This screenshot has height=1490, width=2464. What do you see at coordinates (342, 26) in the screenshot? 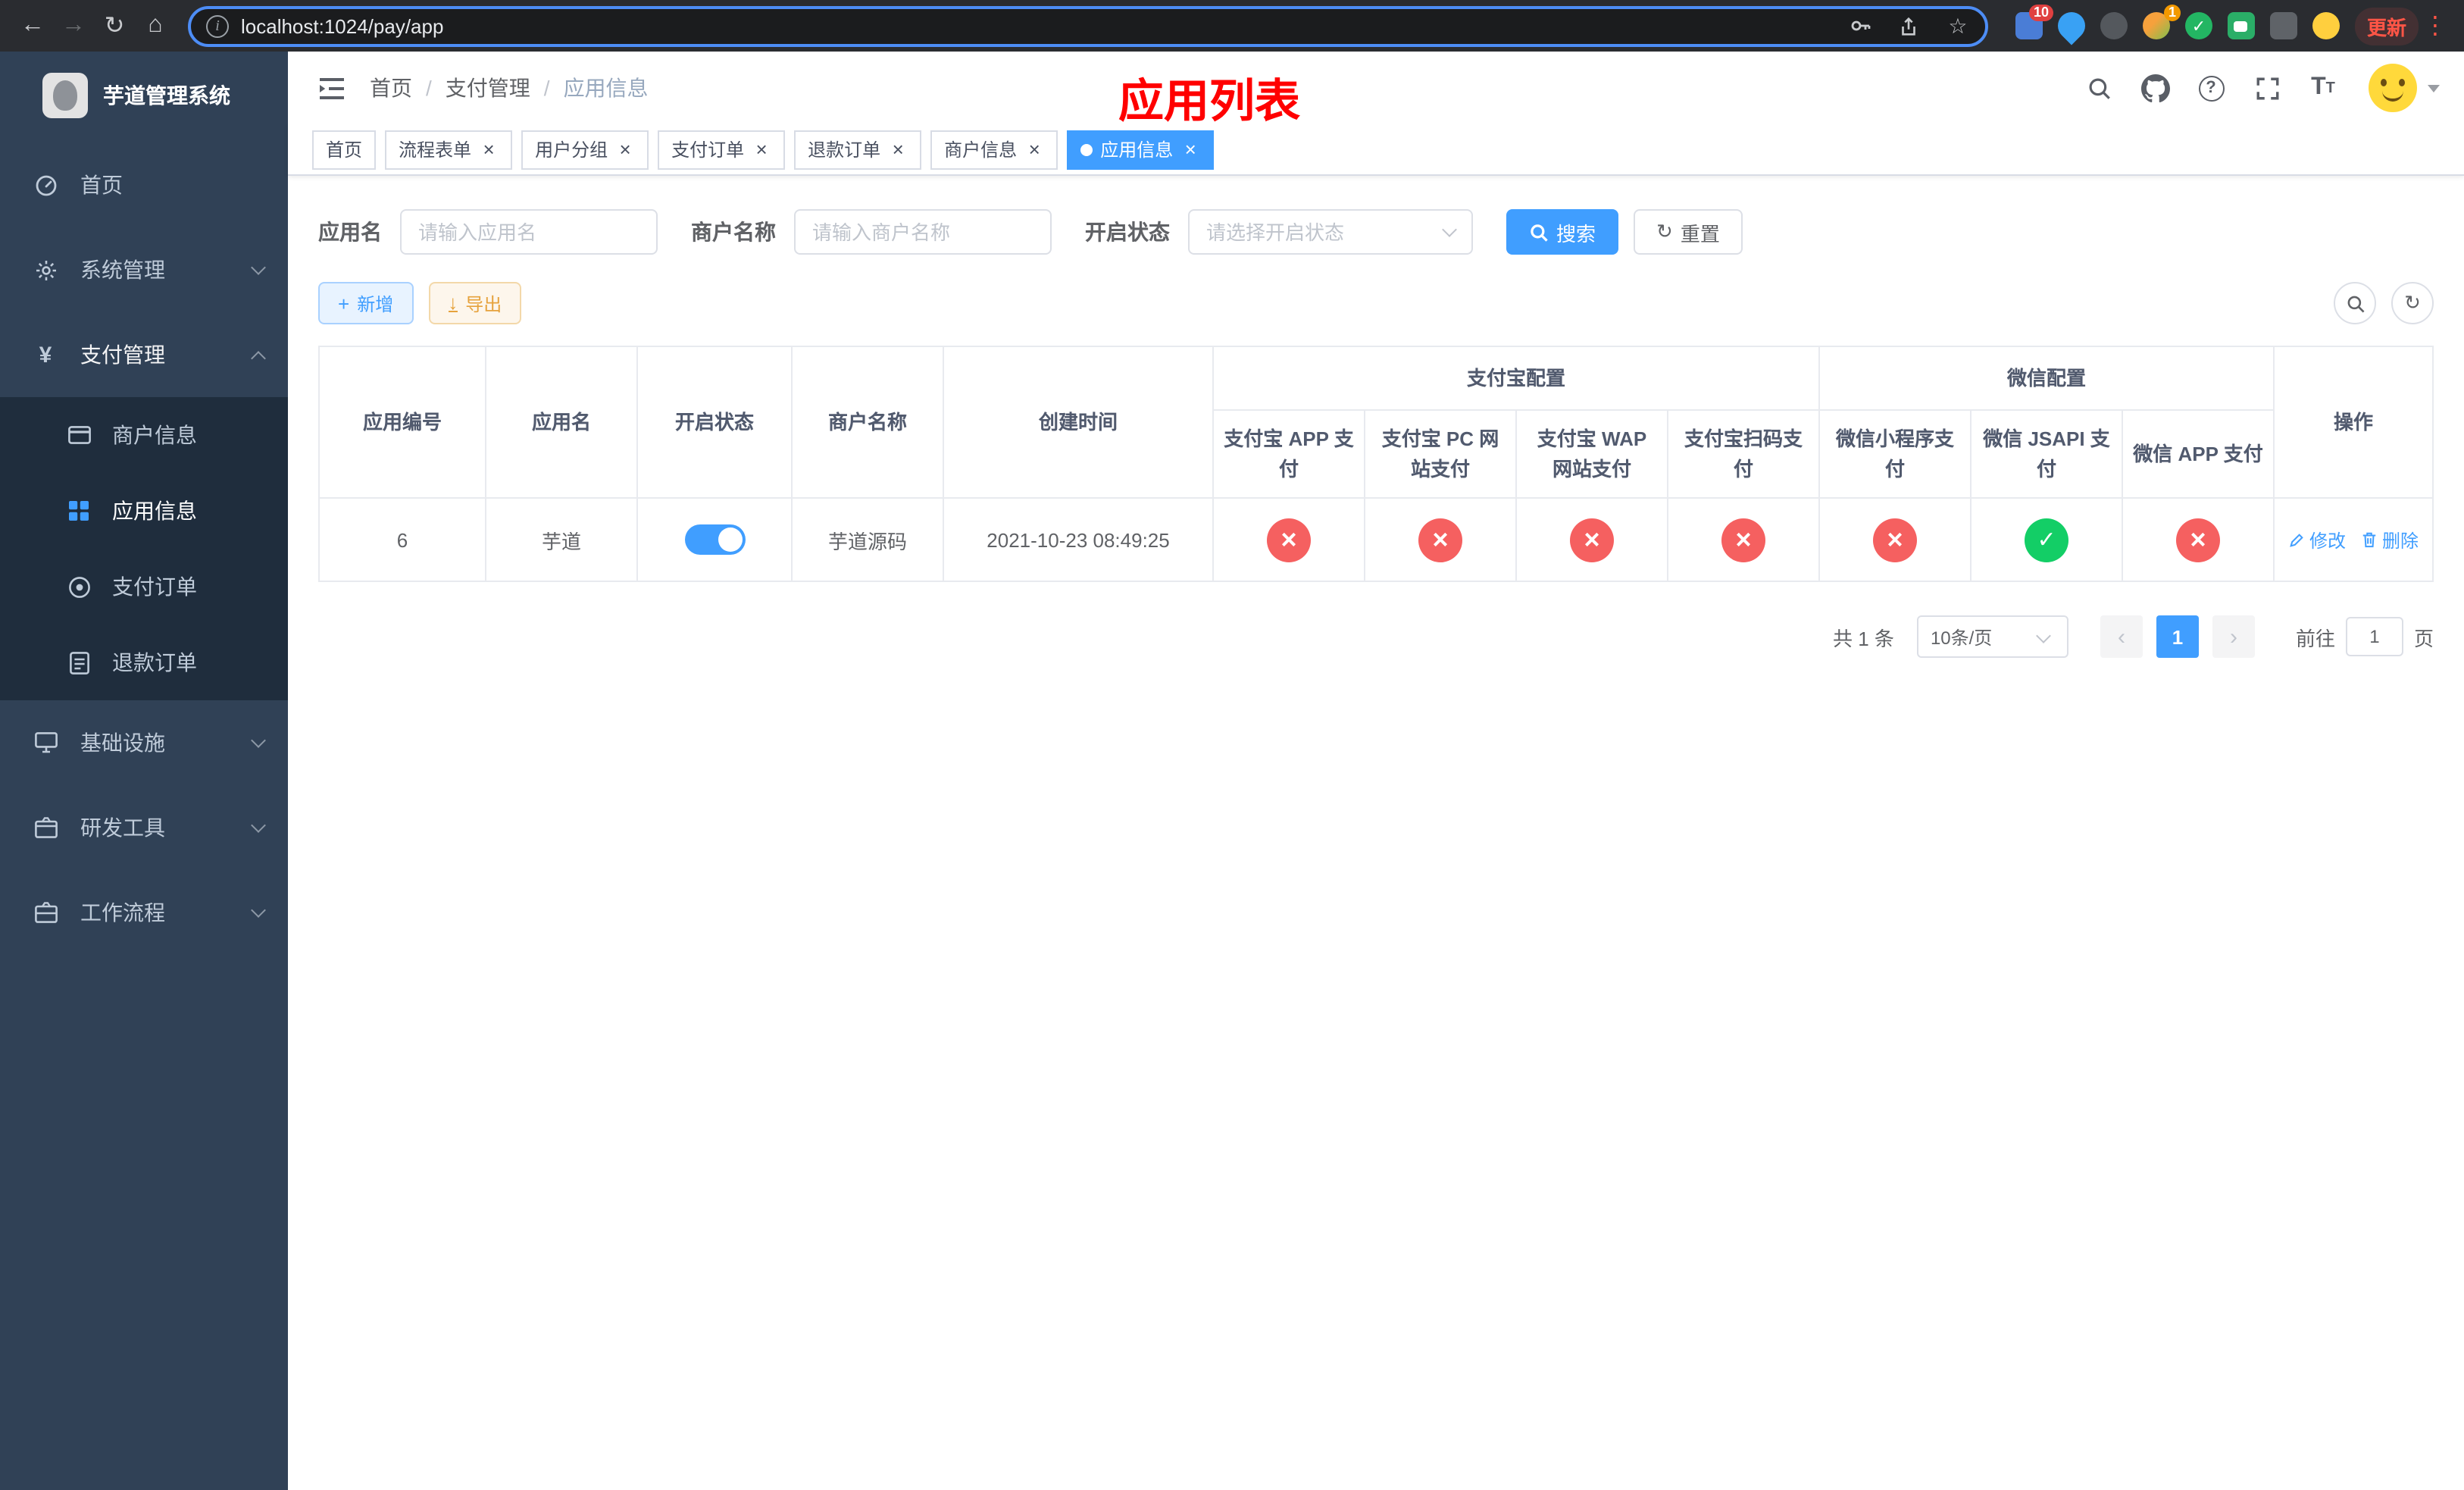
I see `url-text: localhost:1024/pay/app` at bounding box center [342, 26].